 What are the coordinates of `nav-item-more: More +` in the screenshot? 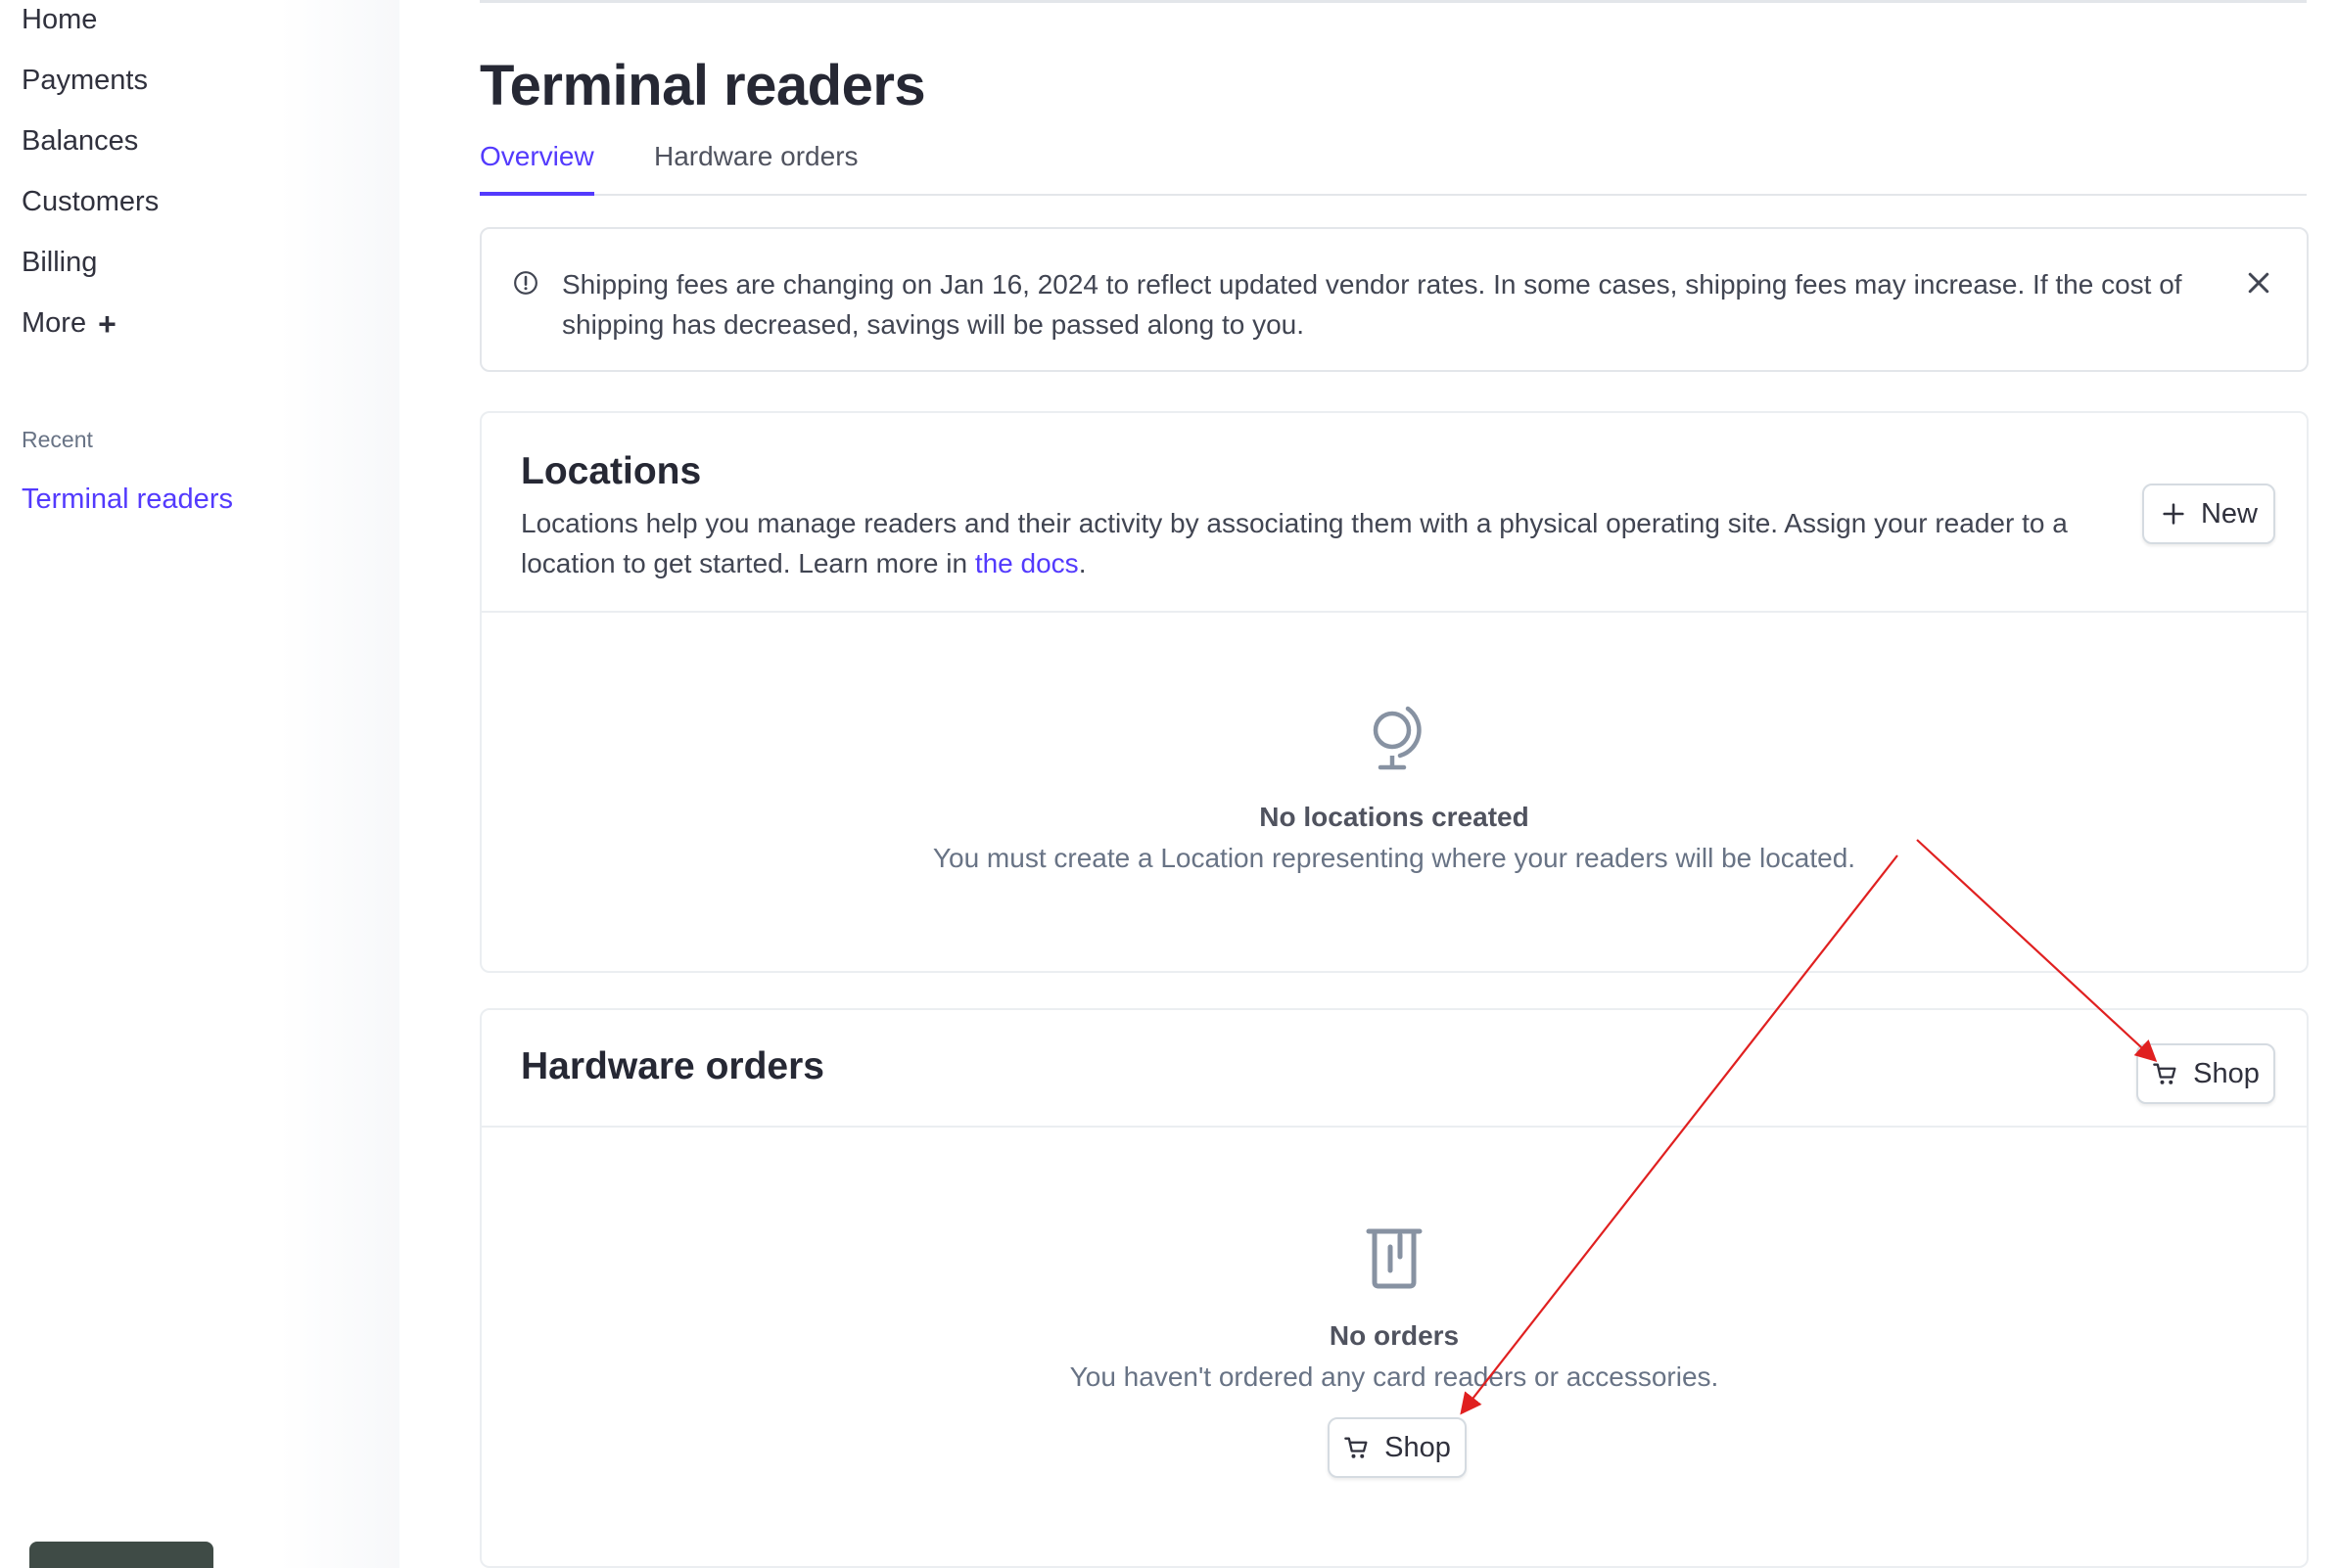 It's located at (70, 323).